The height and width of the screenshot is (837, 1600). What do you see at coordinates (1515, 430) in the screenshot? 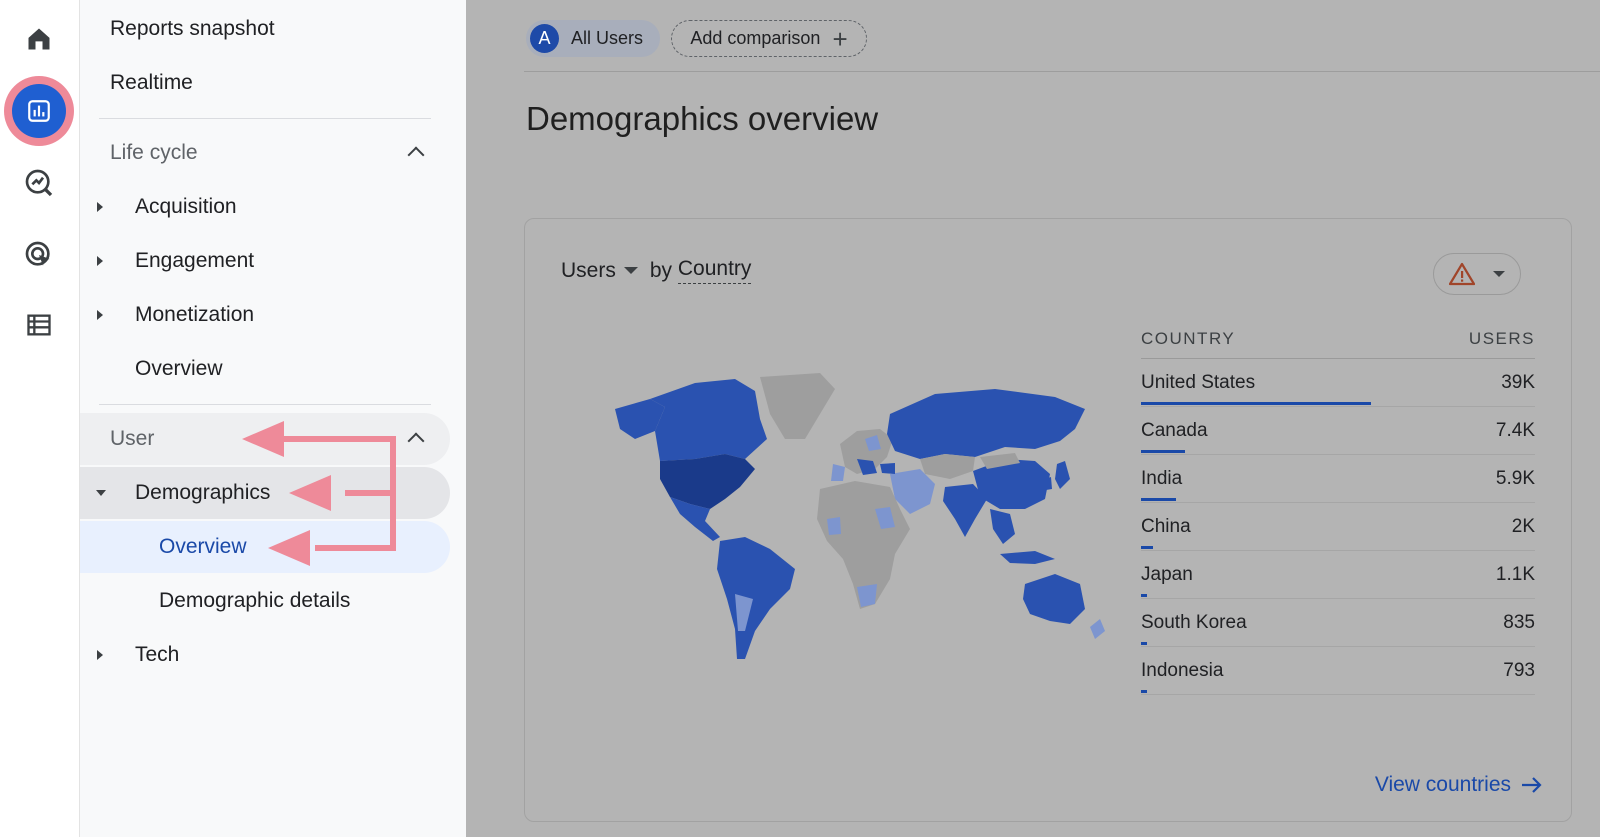
I see `users-cell: 7.4K` at bounding box center [1515, 430].